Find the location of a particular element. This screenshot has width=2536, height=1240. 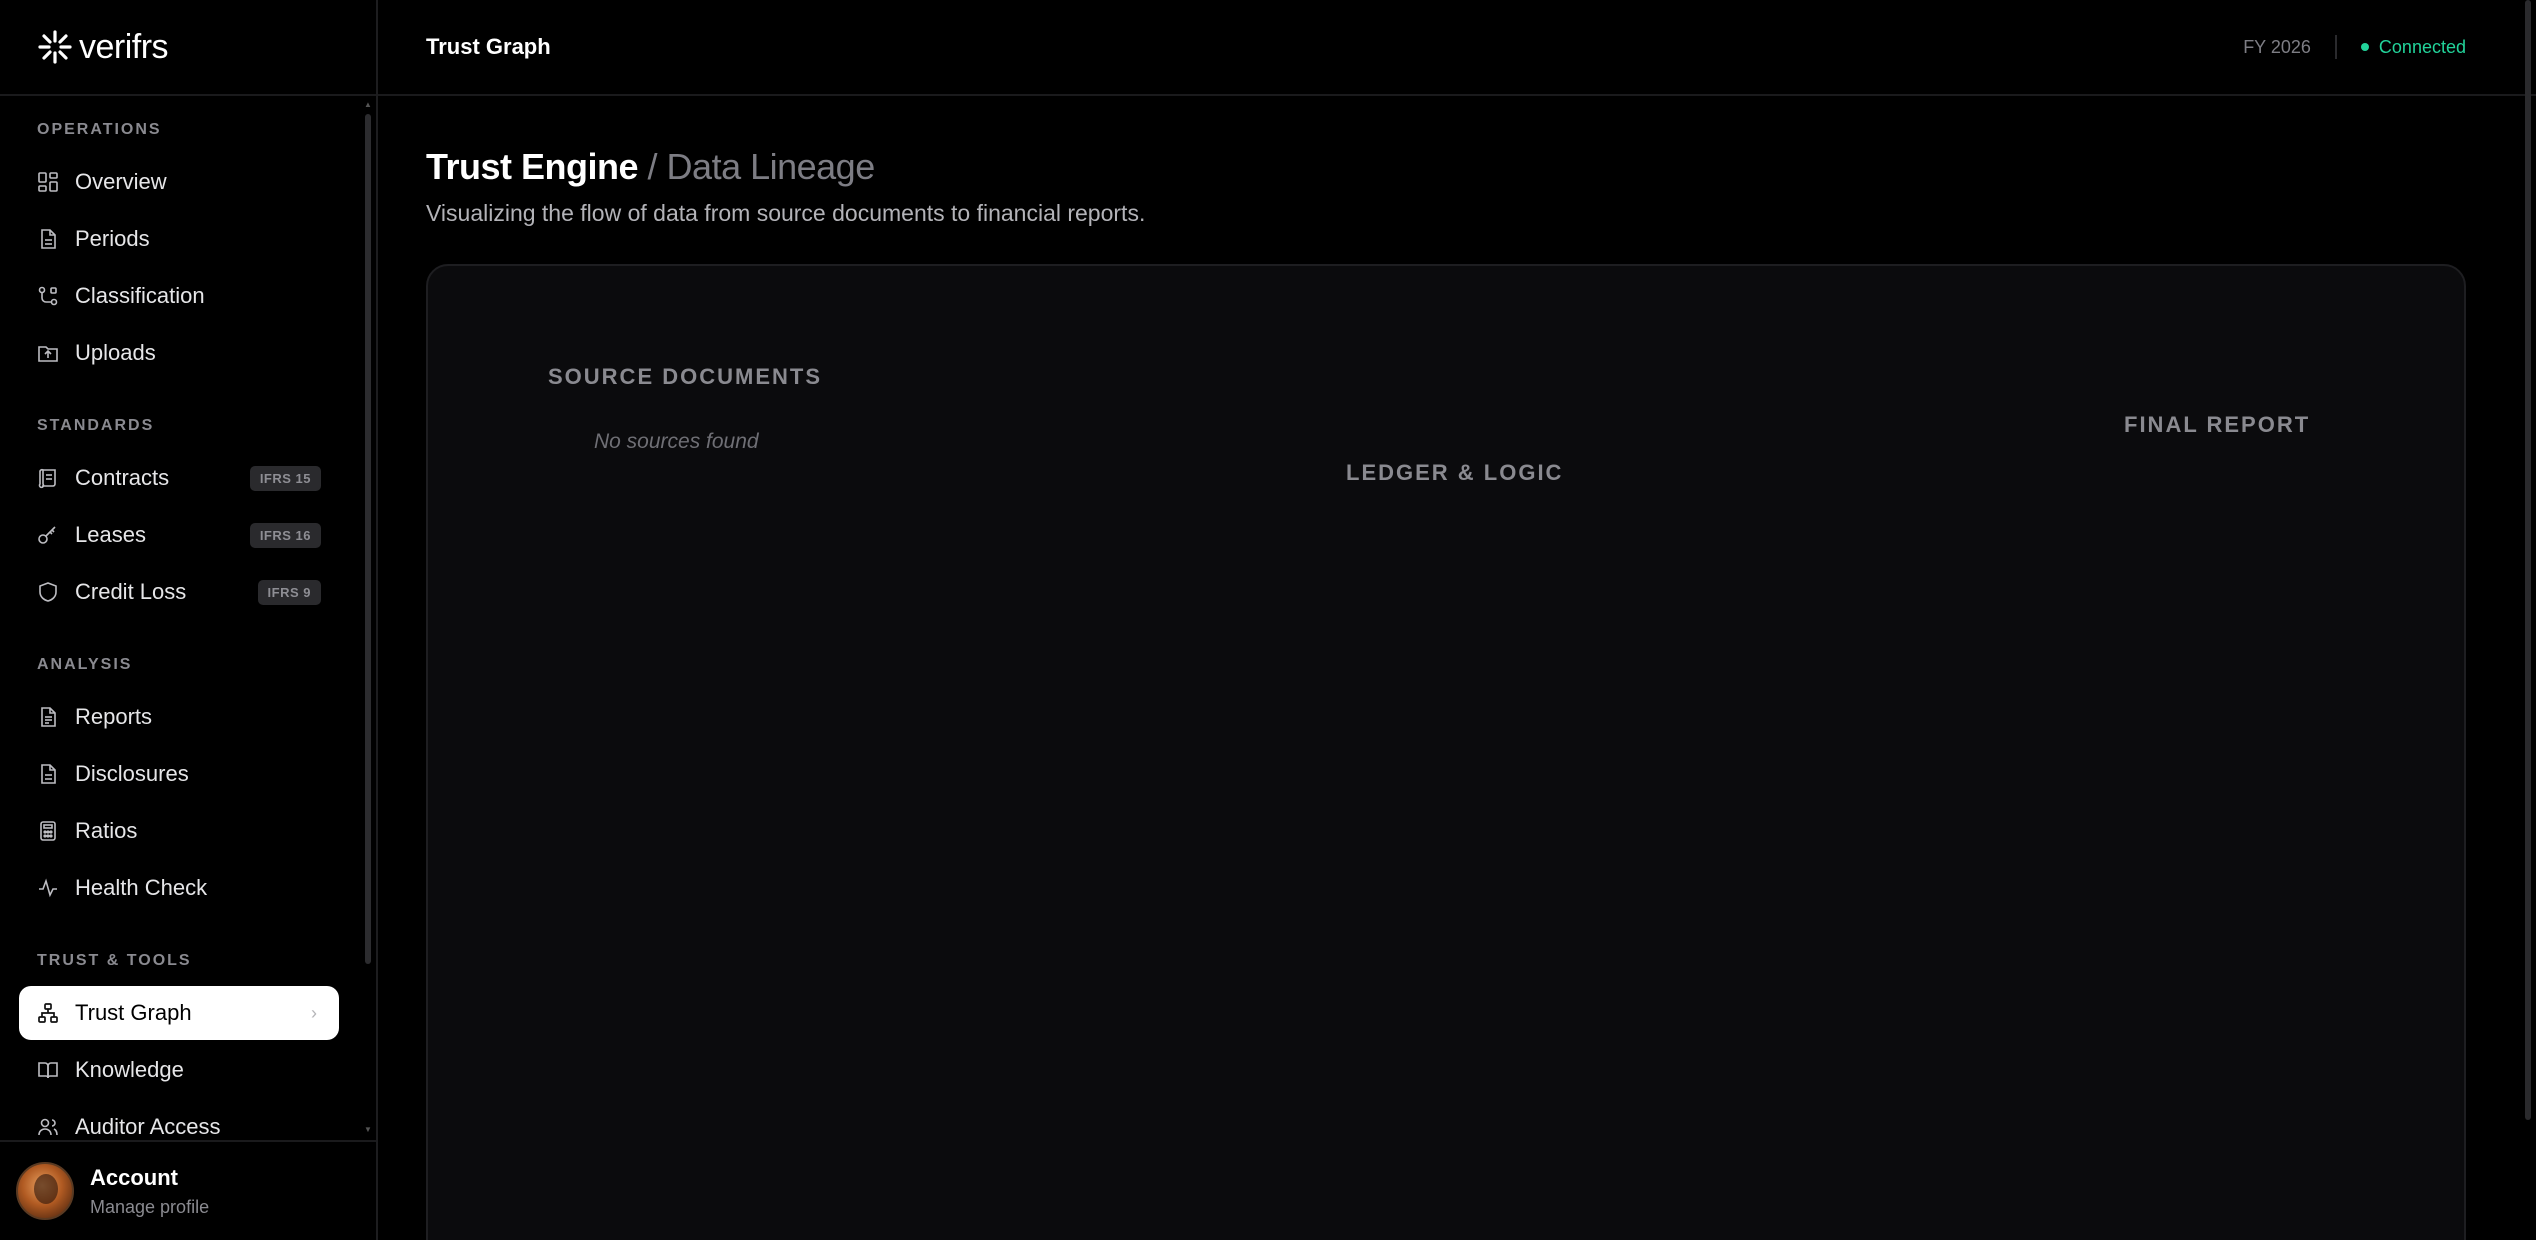

connection-status-label: Connected is located at coordinates (2422, 46).